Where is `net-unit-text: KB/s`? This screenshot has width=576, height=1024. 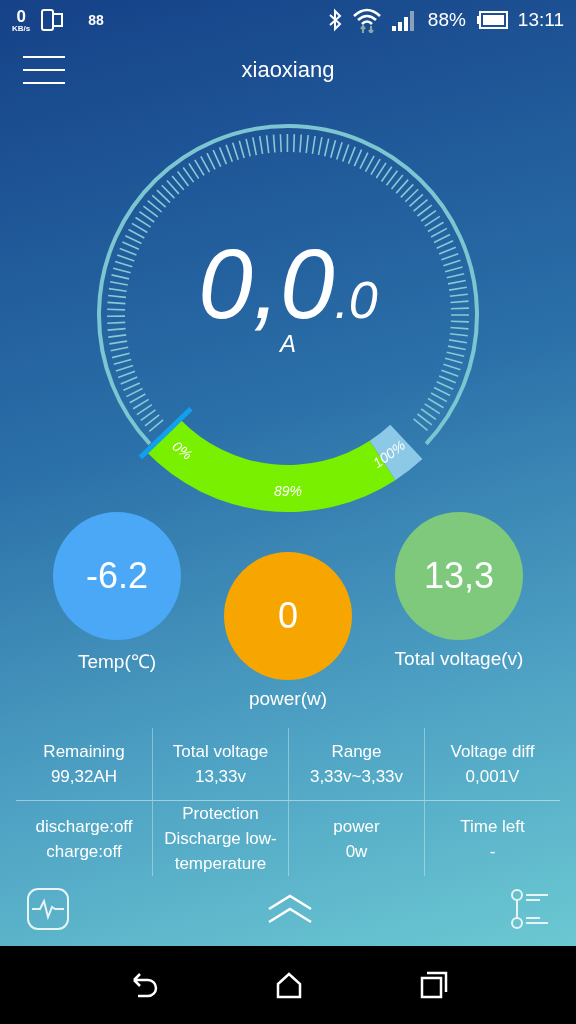 net-unit-text: KB/s is located at coordinates (21, 28).